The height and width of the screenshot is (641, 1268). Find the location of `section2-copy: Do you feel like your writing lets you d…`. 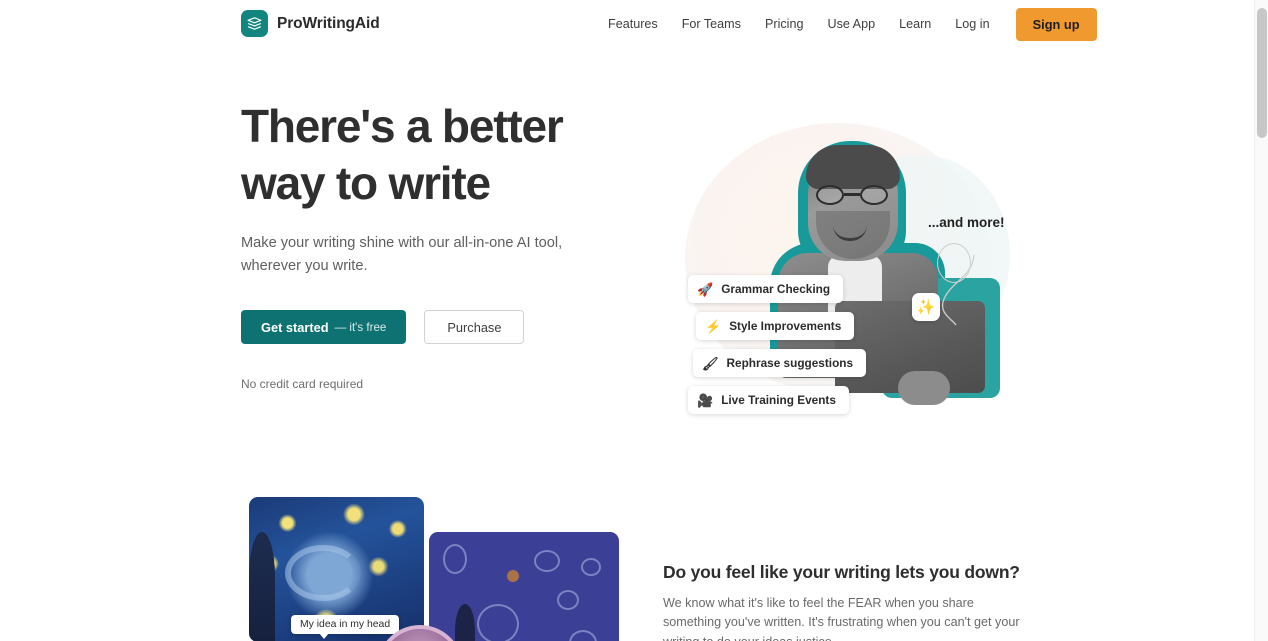

section2-copy: Do you feel like your writing lets you d… is located at coordinates (843, 601).